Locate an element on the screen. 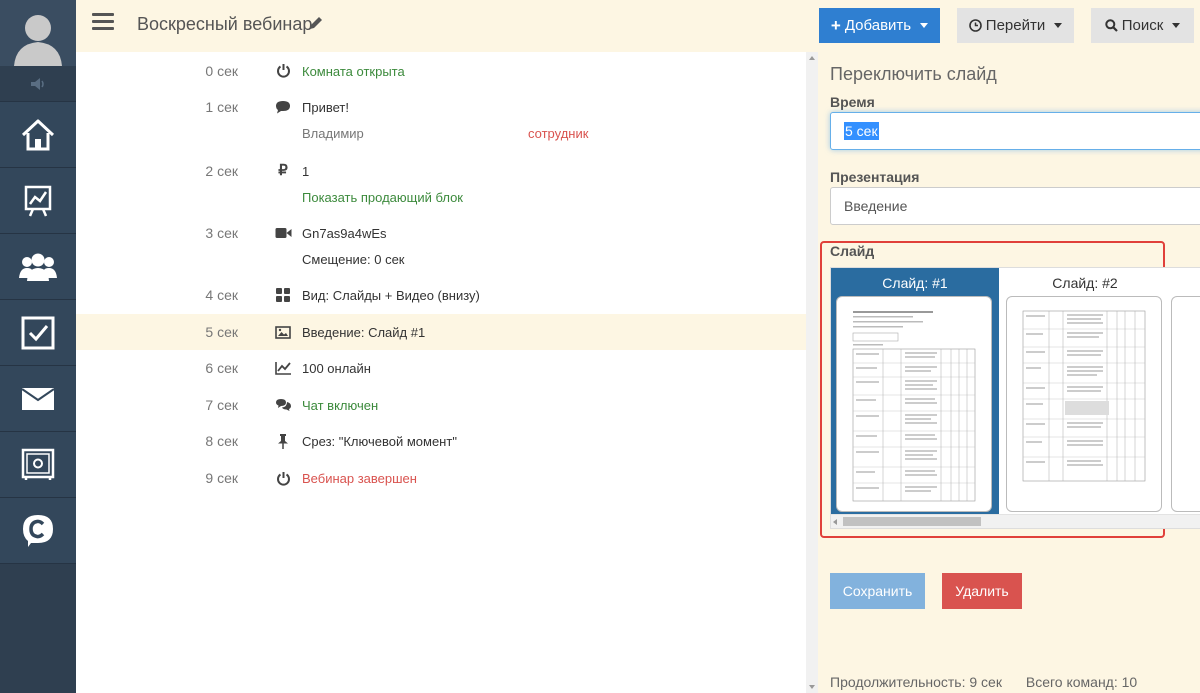 The image size is (1200, 693). pin-icon is located at coordinates (283, 441).